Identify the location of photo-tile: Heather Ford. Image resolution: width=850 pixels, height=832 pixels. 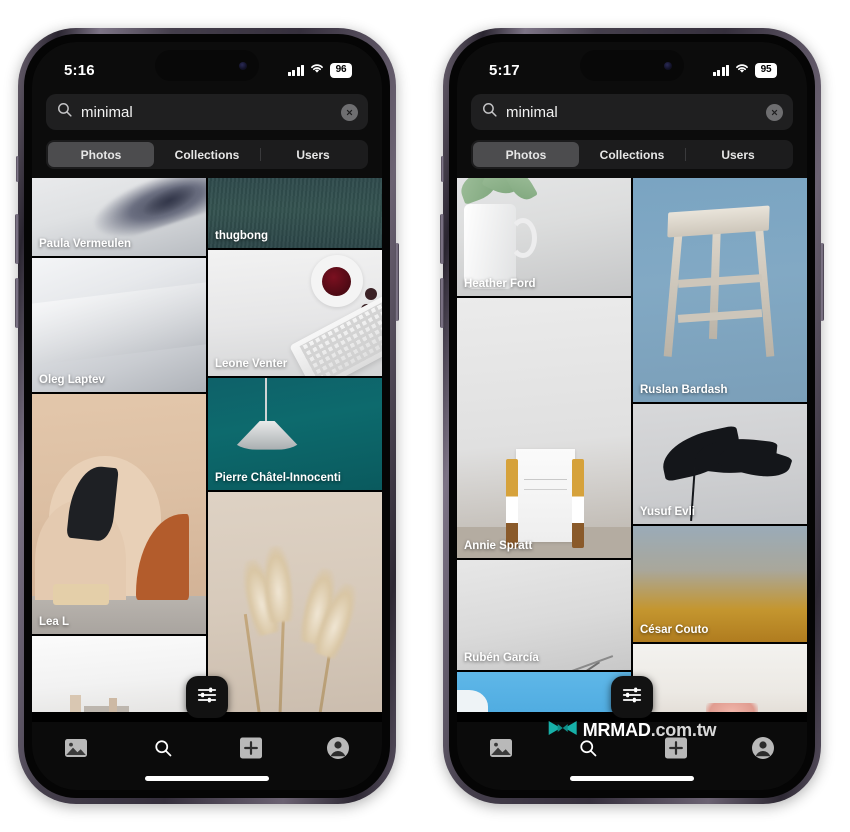
(544, 237).